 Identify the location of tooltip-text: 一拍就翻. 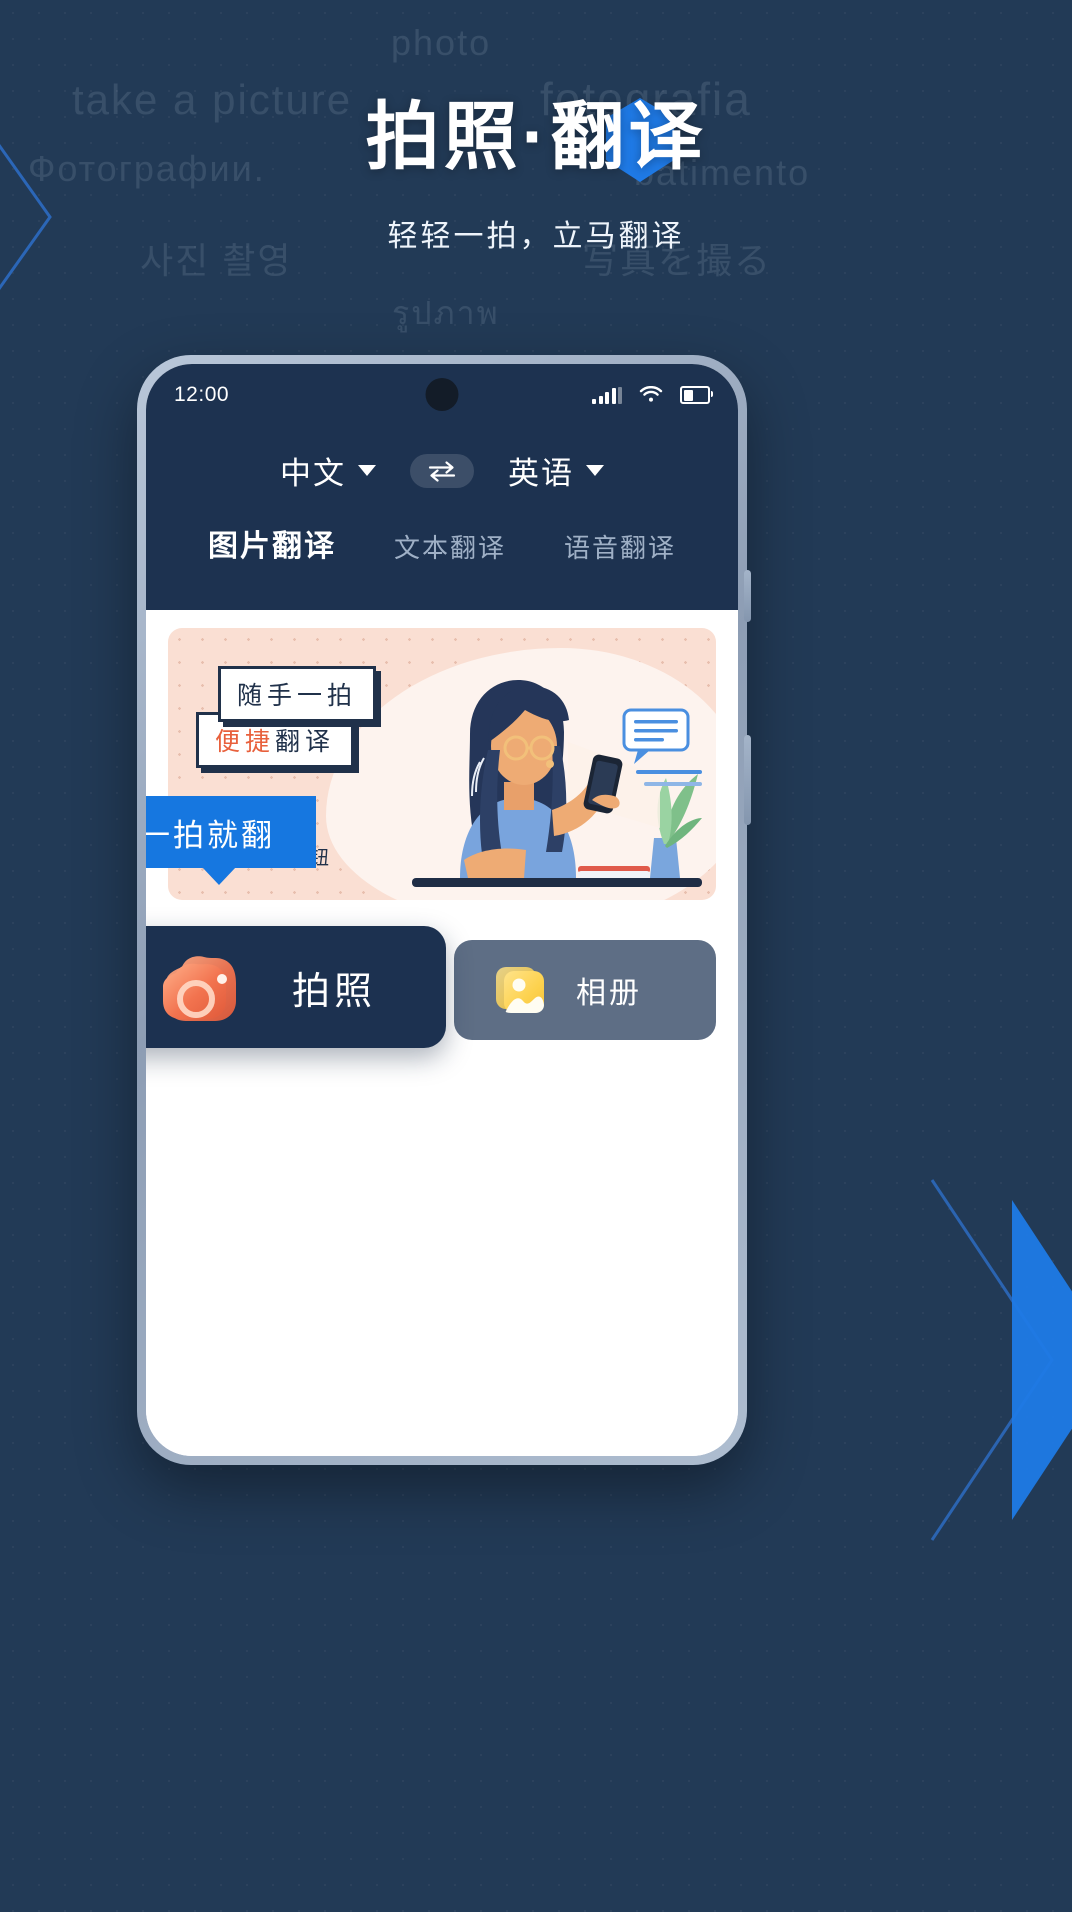
(210, 835).